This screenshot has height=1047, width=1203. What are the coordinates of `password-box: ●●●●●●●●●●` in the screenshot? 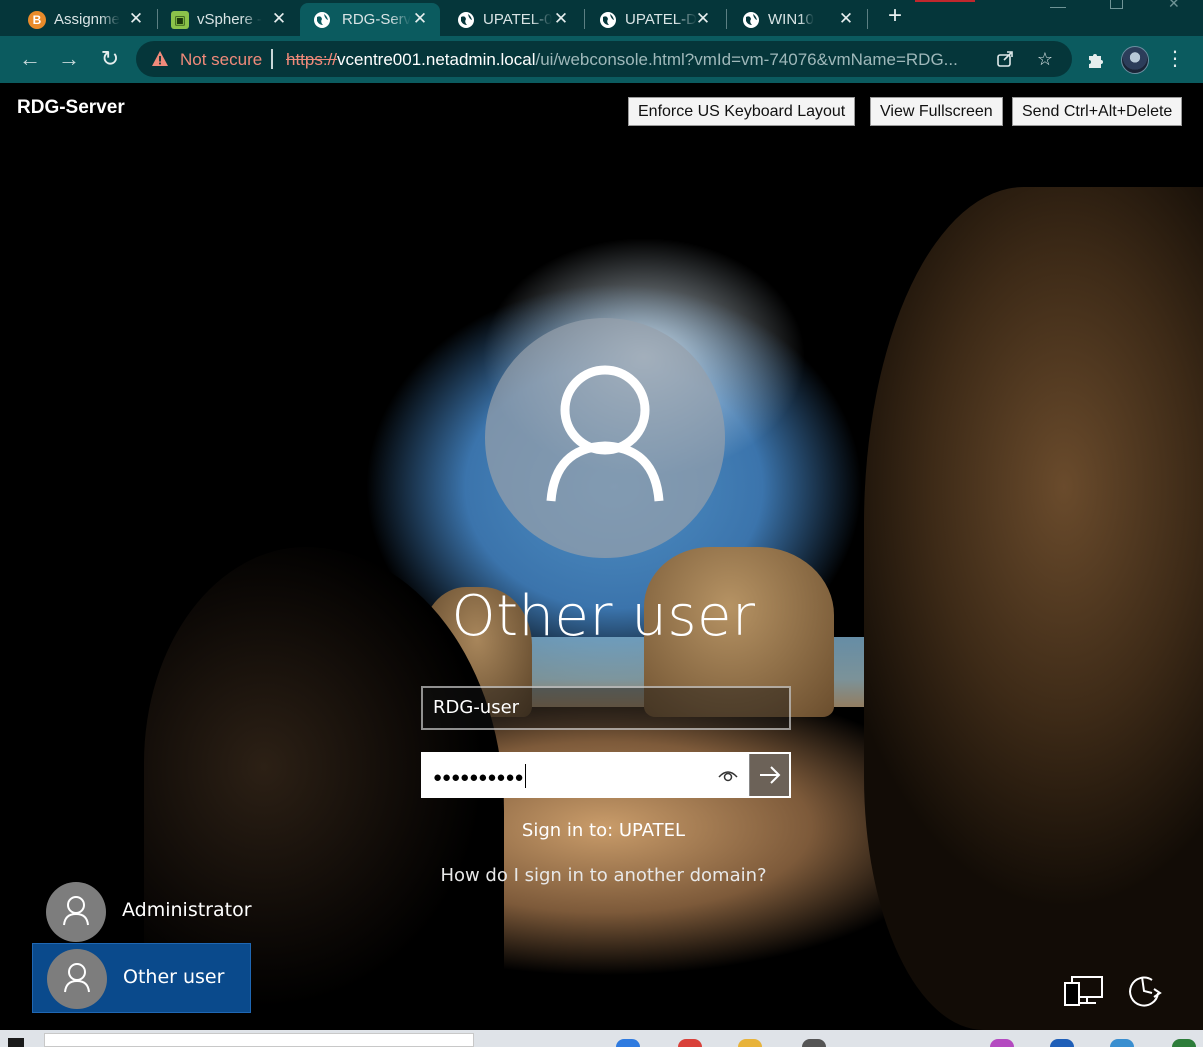 It's located at (606, 775).